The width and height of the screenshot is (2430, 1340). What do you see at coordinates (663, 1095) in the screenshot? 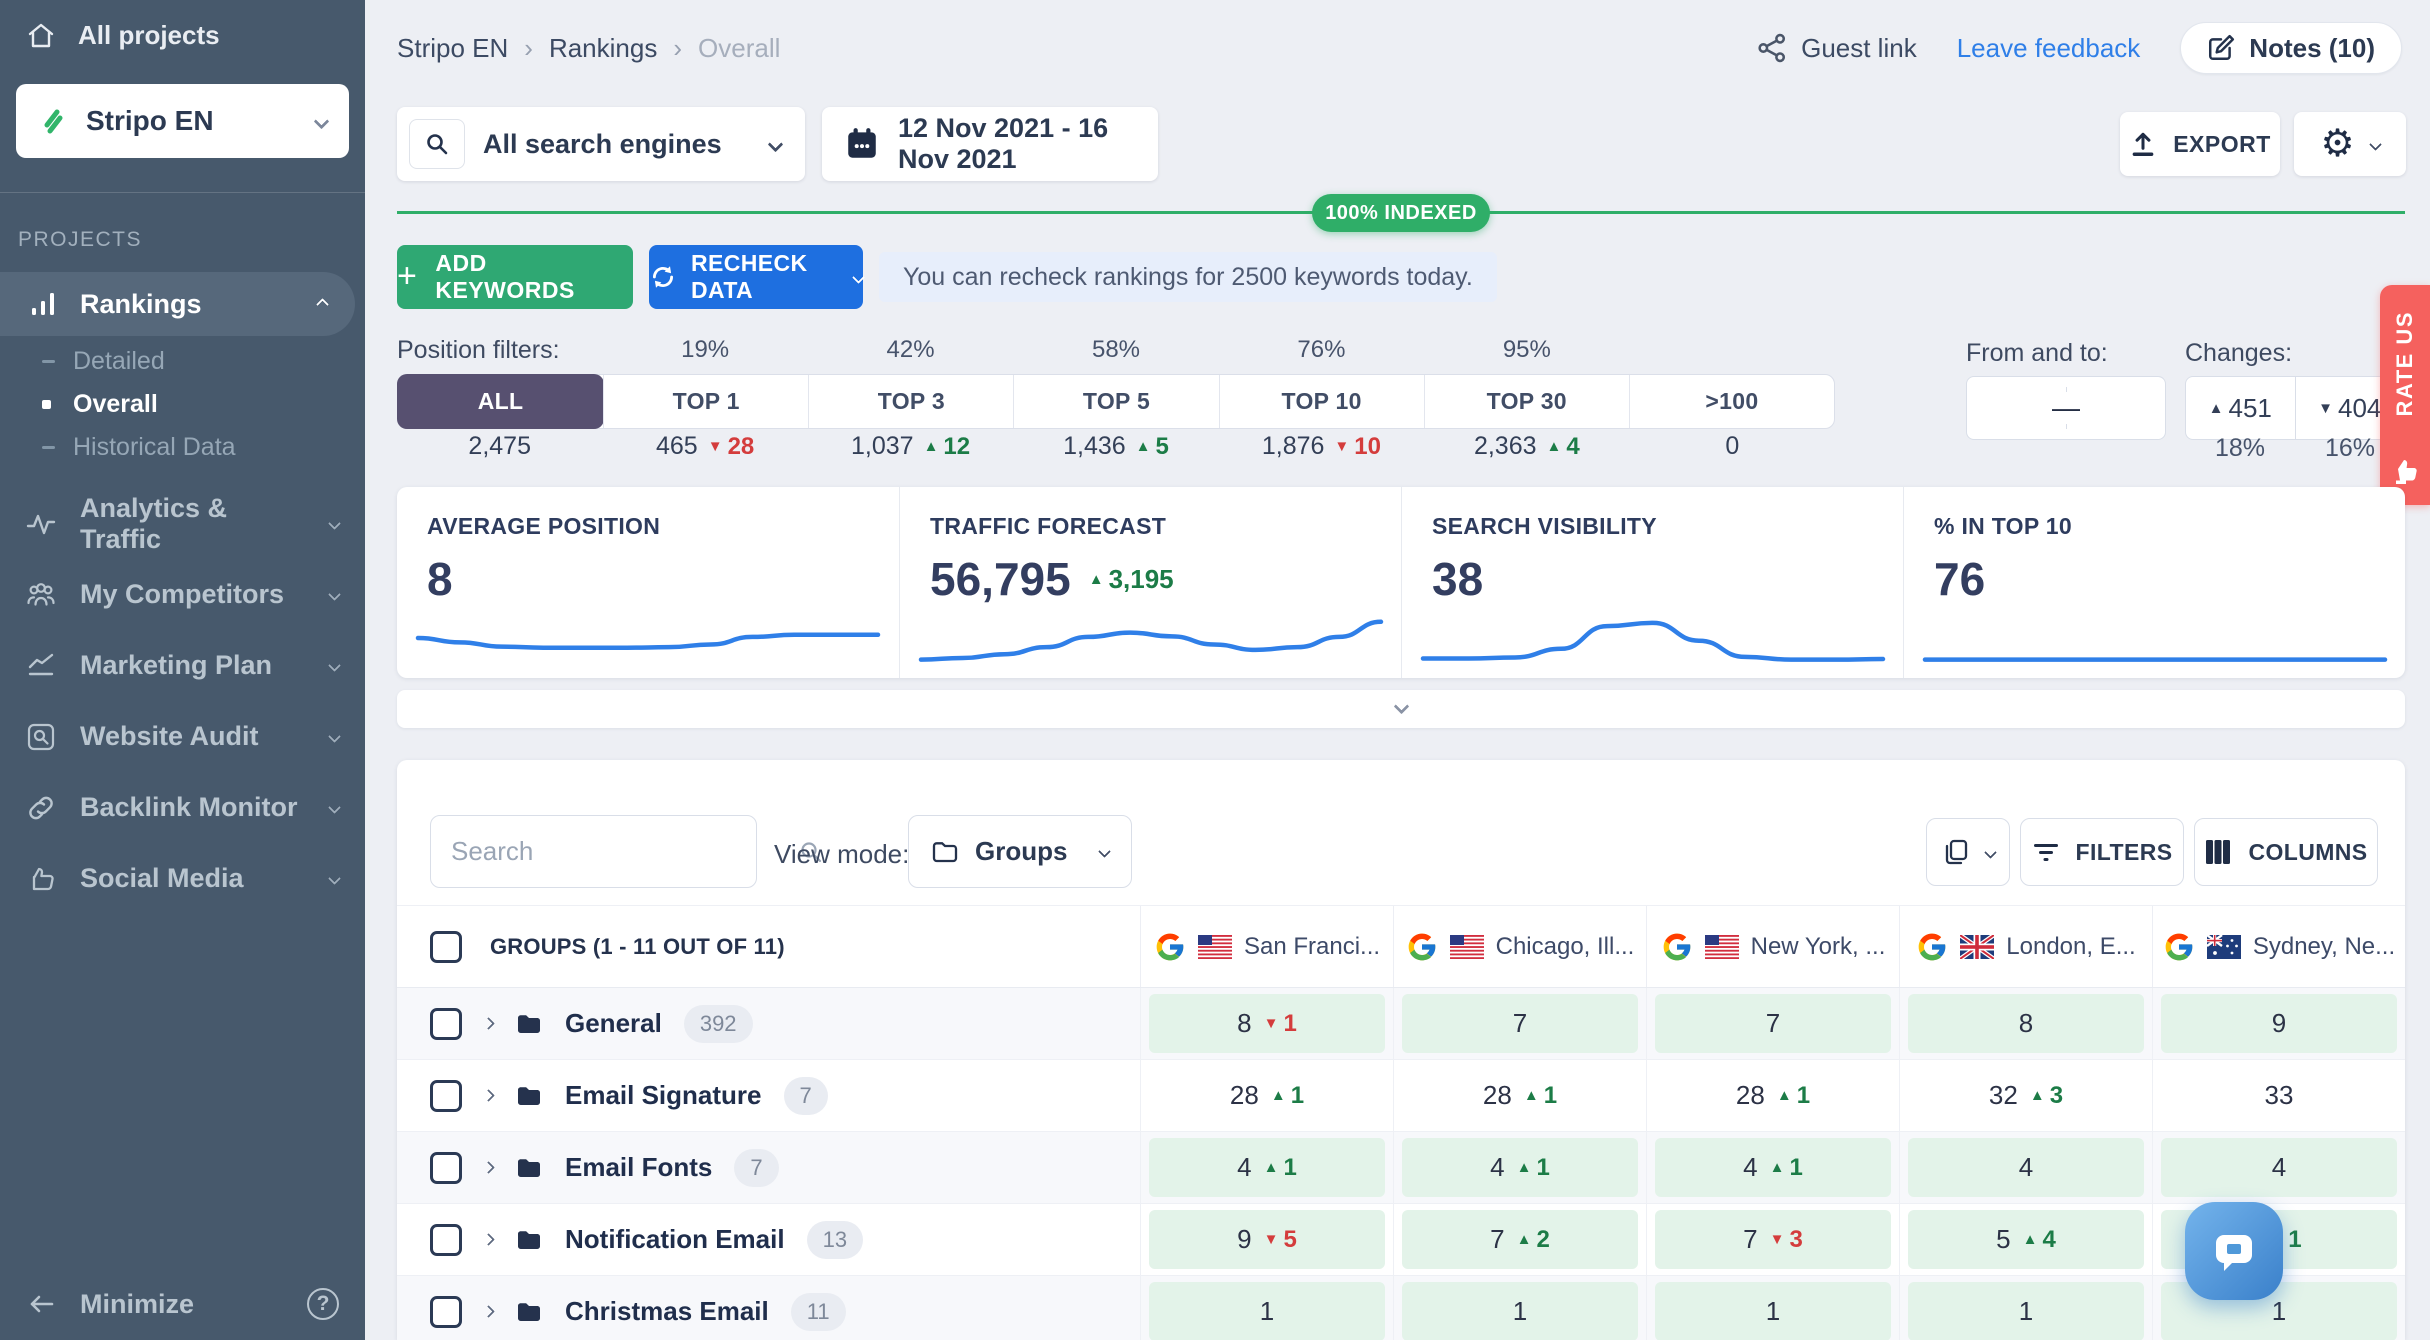
I see `group-name: Email Signature` at bounding box center [663, 1095].